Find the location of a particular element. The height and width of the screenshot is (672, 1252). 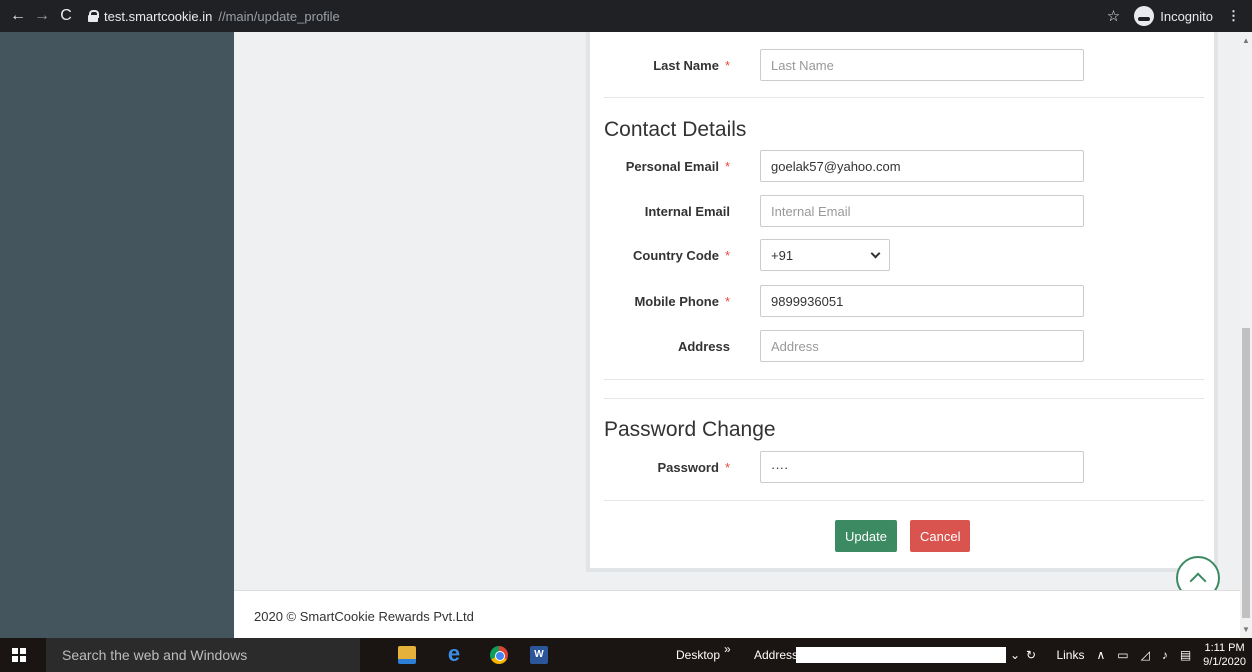

menu-dots-icon: ⋮ is located at coordinates (1233, 16).